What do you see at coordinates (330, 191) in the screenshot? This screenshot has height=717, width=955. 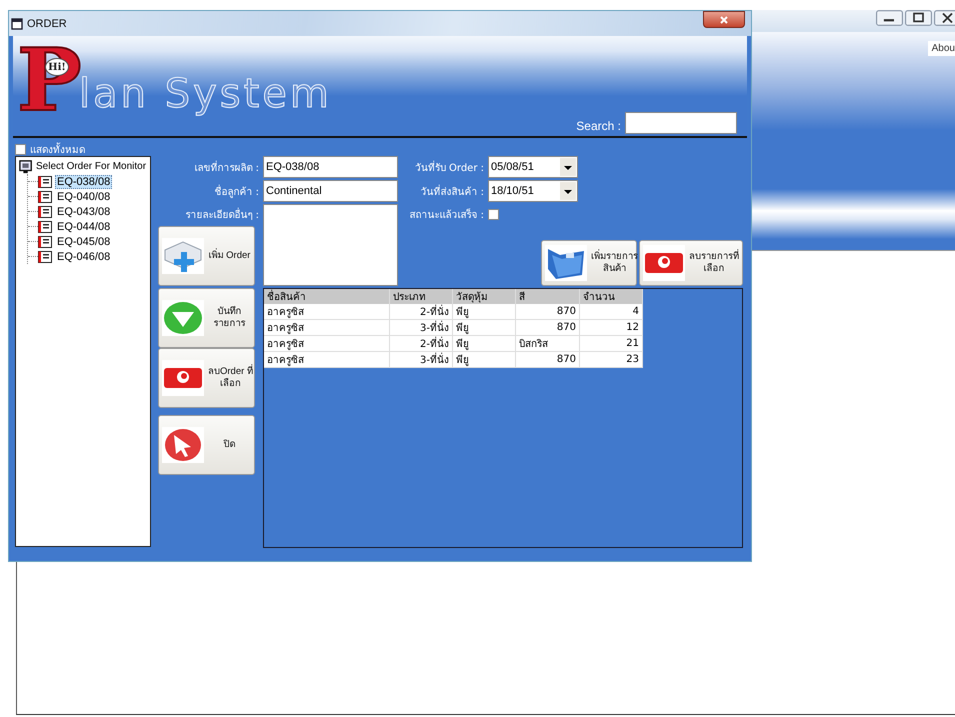 I see `customer-field: Continental` at bounding box center [330, 191].